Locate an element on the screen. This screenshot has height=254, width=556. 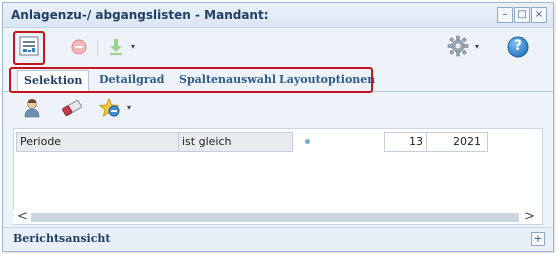
filter-row: Periode ist gleich 13 2021 is located at coordinates (278, 142).